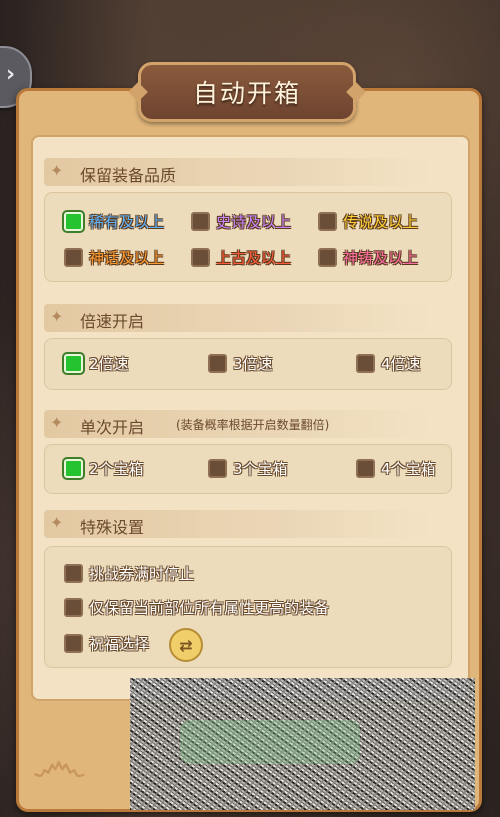  Describe the element at coordinates (270, 742) in the screenshot. I see `obscured-button` at that location.